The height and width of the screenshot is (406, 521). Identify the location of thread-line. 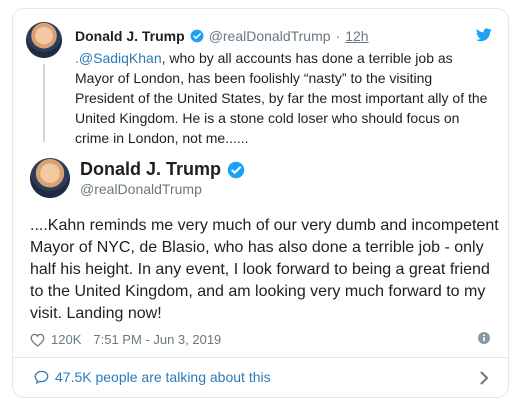
(44, 103).